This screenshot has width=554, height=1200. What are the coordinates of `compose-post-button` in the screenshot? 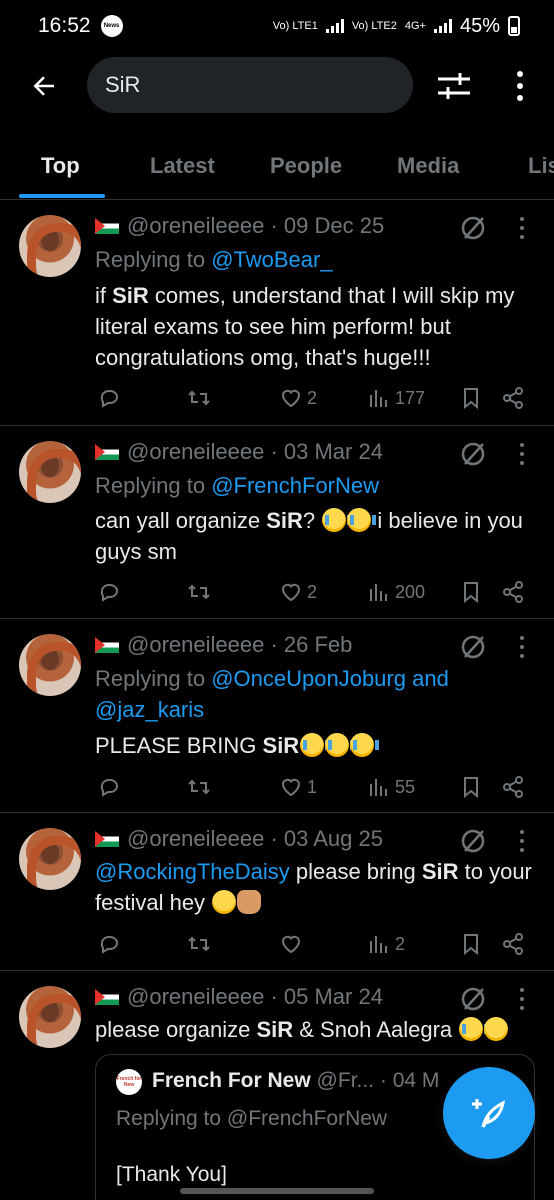 It's located at (489, 1113).